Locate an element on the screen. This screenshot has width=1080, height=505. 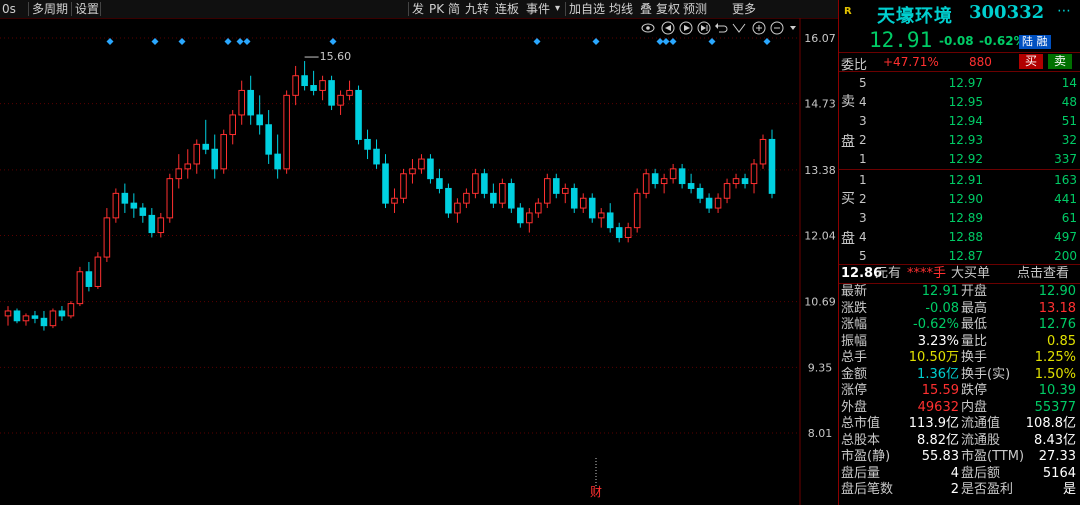
stats-row: 外盘 49632 内盘 55377 is located at coordinates (959, 408).